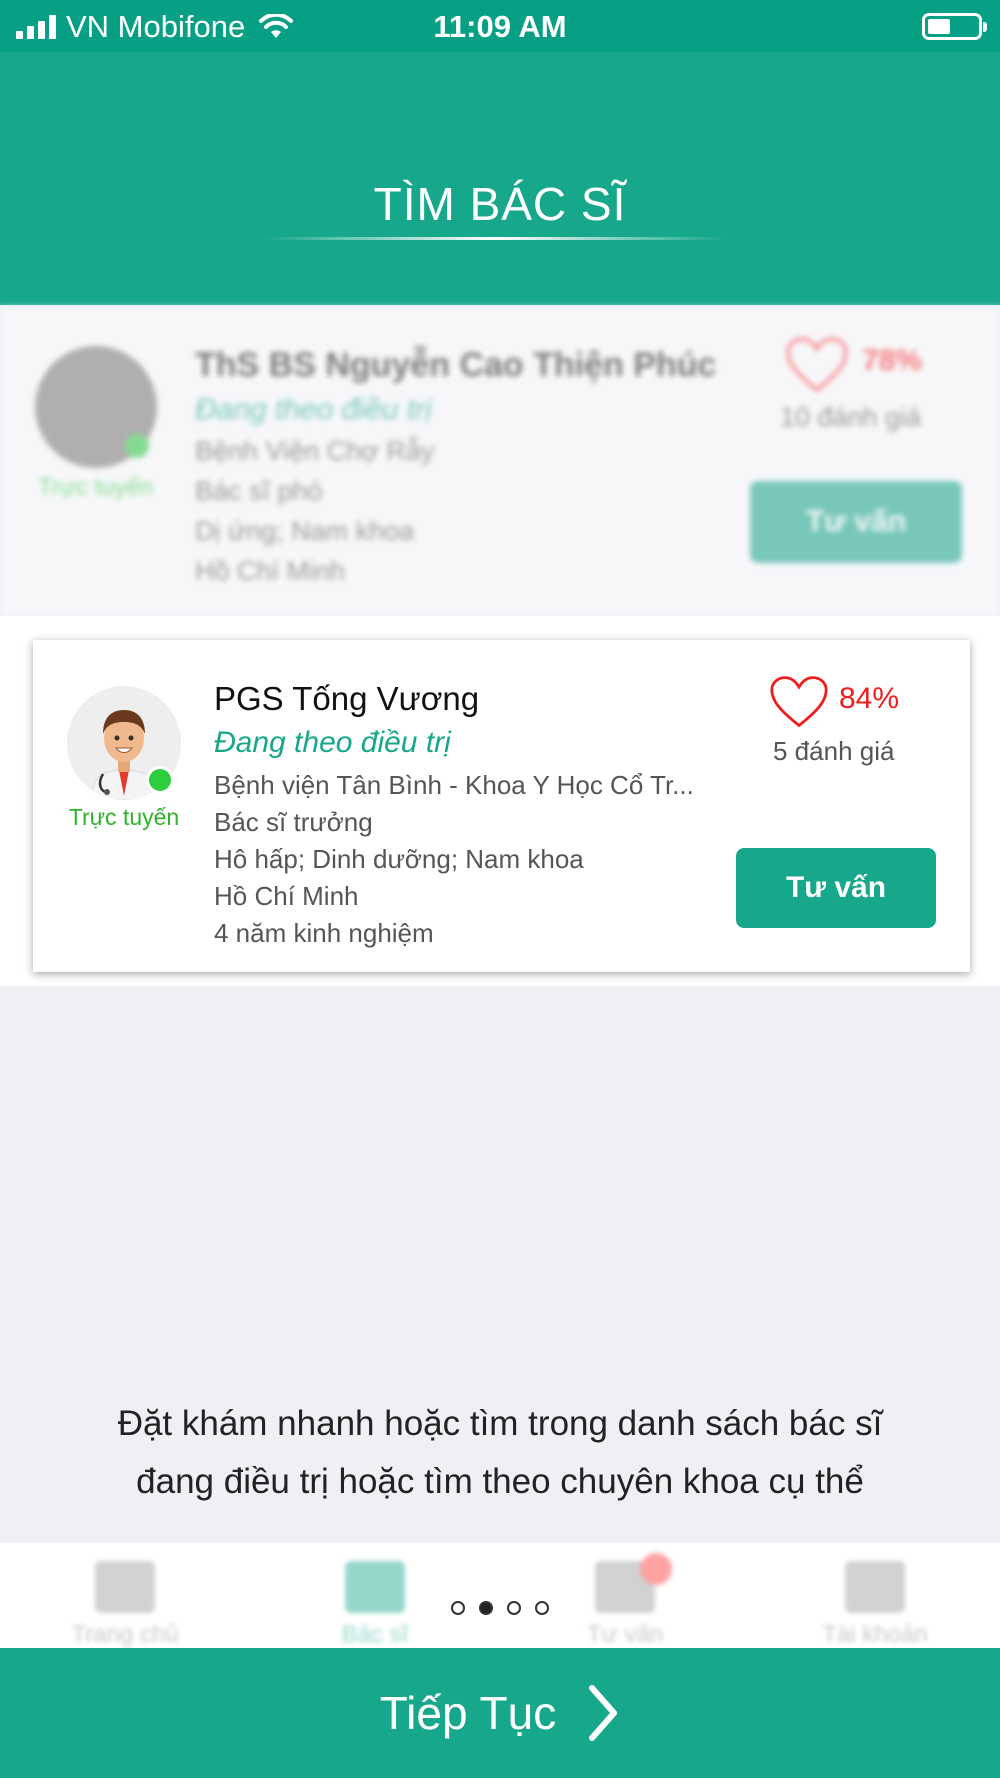 The image size is (1000, 1778). I want to click on tab-label: Tư vấn, so click(625, 1634).